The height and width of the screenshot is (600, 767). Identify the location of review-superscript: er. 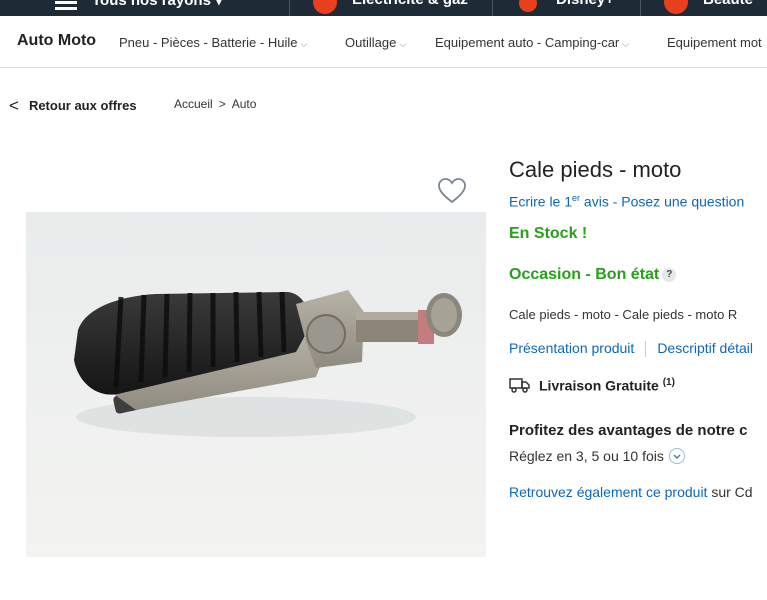
(576, 198).